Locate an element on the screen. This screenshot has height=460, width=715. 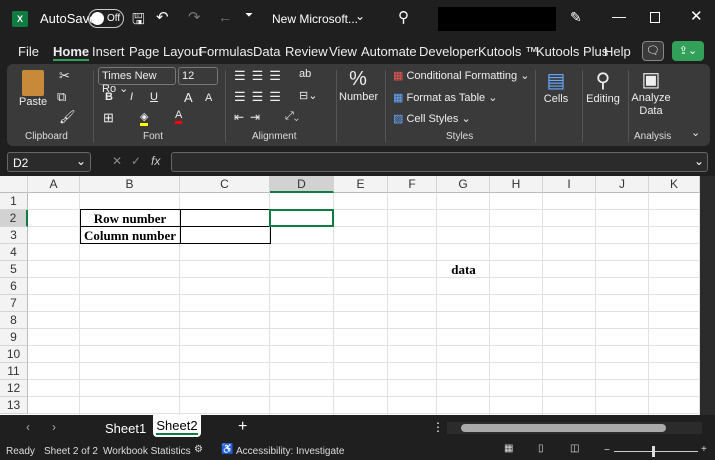
name-box: D2 ⌄ is located at coordinates (49, 162).